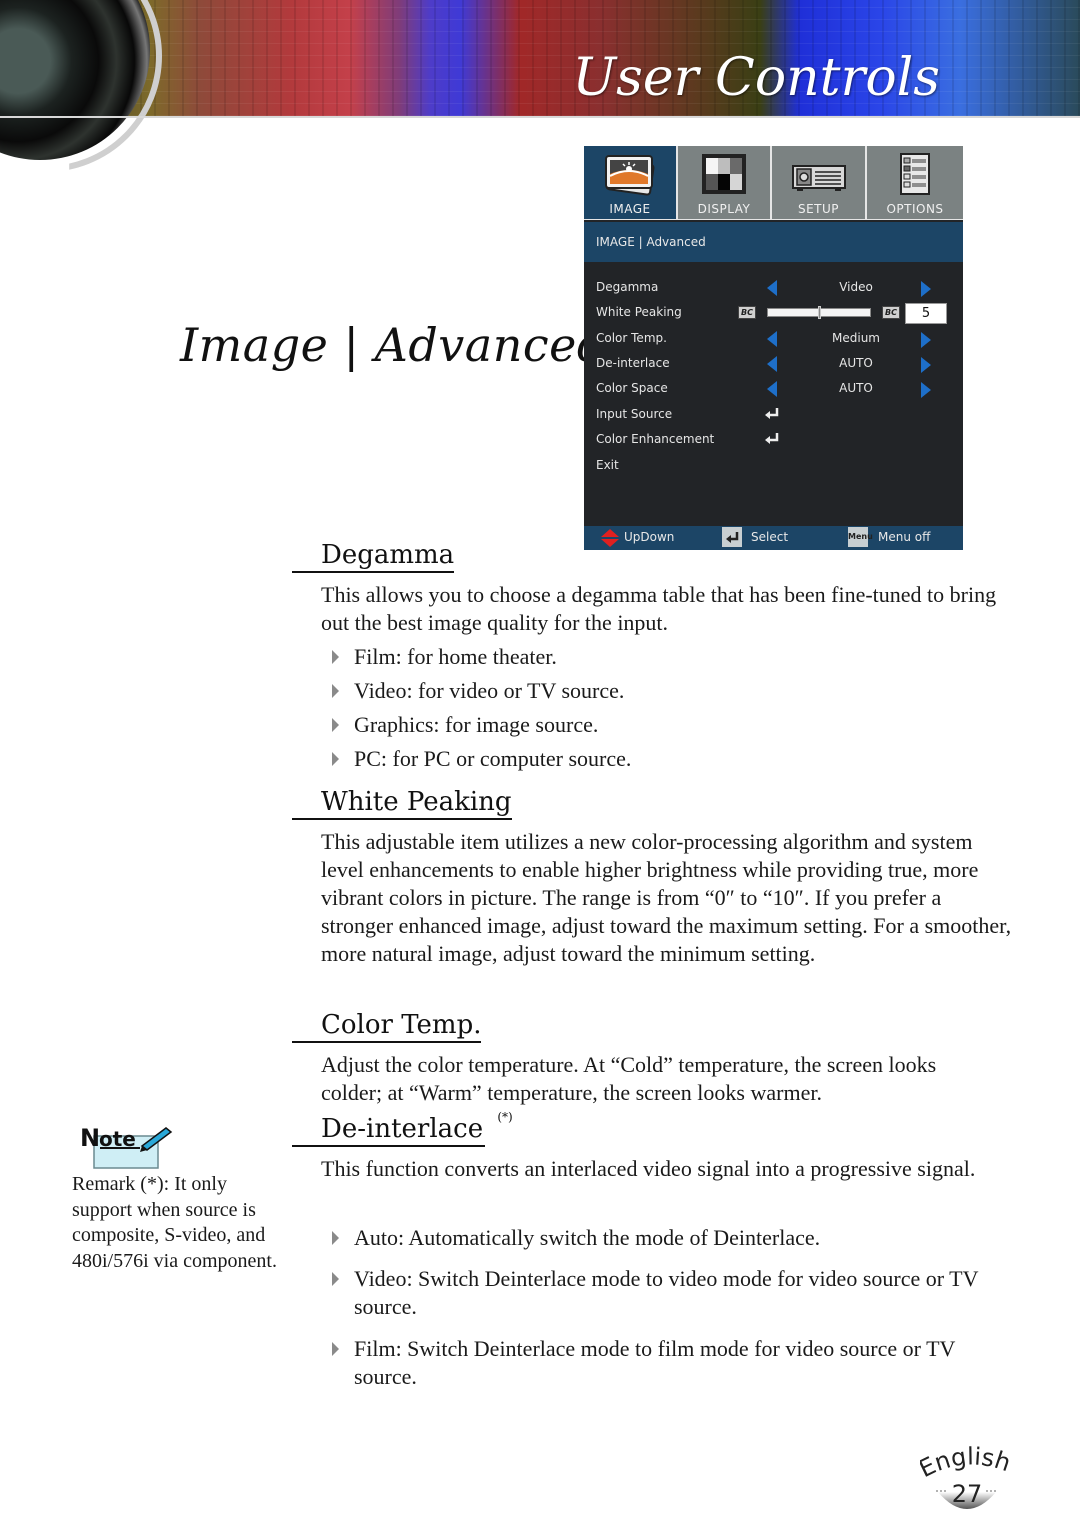 This screenshot has height=1532, width=1080. What do you see at coordinates (747, 312) in the screenshot?
I see `bc-min-icon: BC` at bounding box center [747, 312].